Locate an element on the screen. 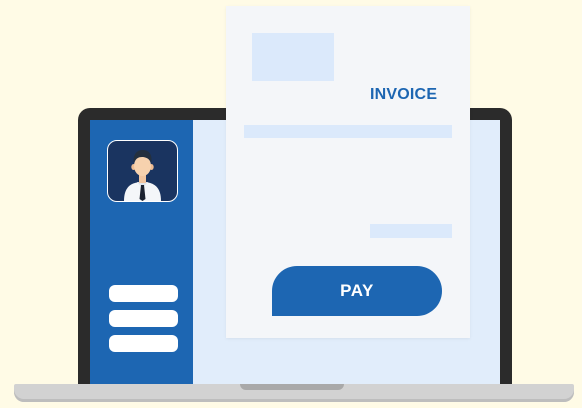 Image resolution: width=582 pixels, height=408 pixels. trackpad-notch is located at coordinates (292, 387).